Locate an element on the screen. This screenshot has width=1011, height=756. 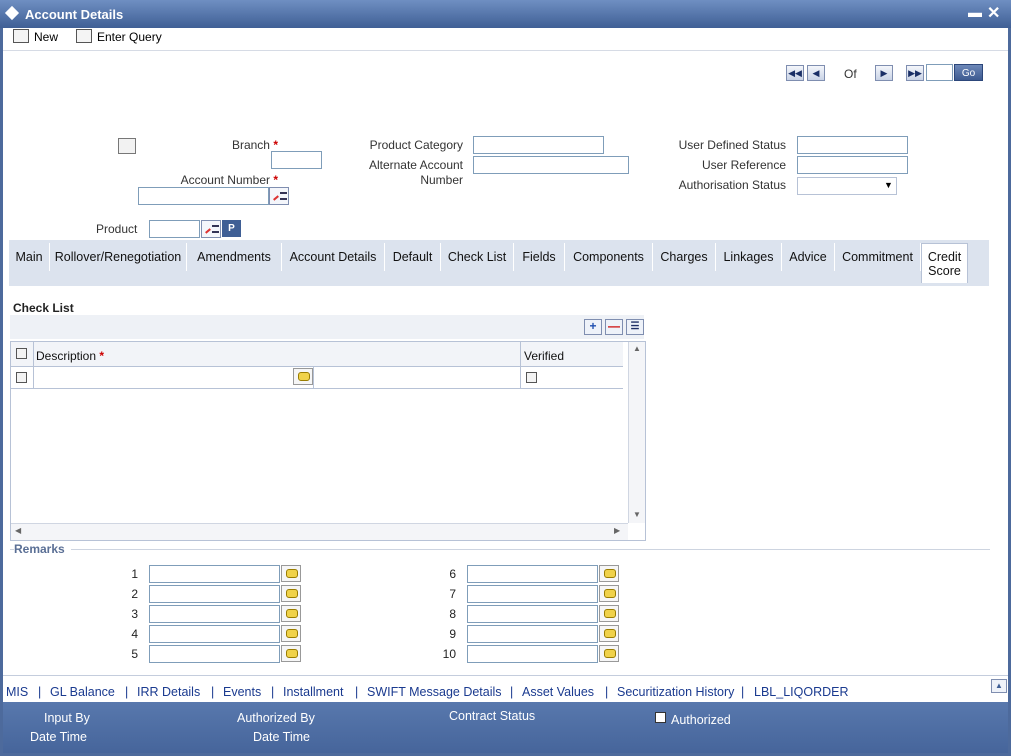
document-icon is located at coordinates (127, 146).